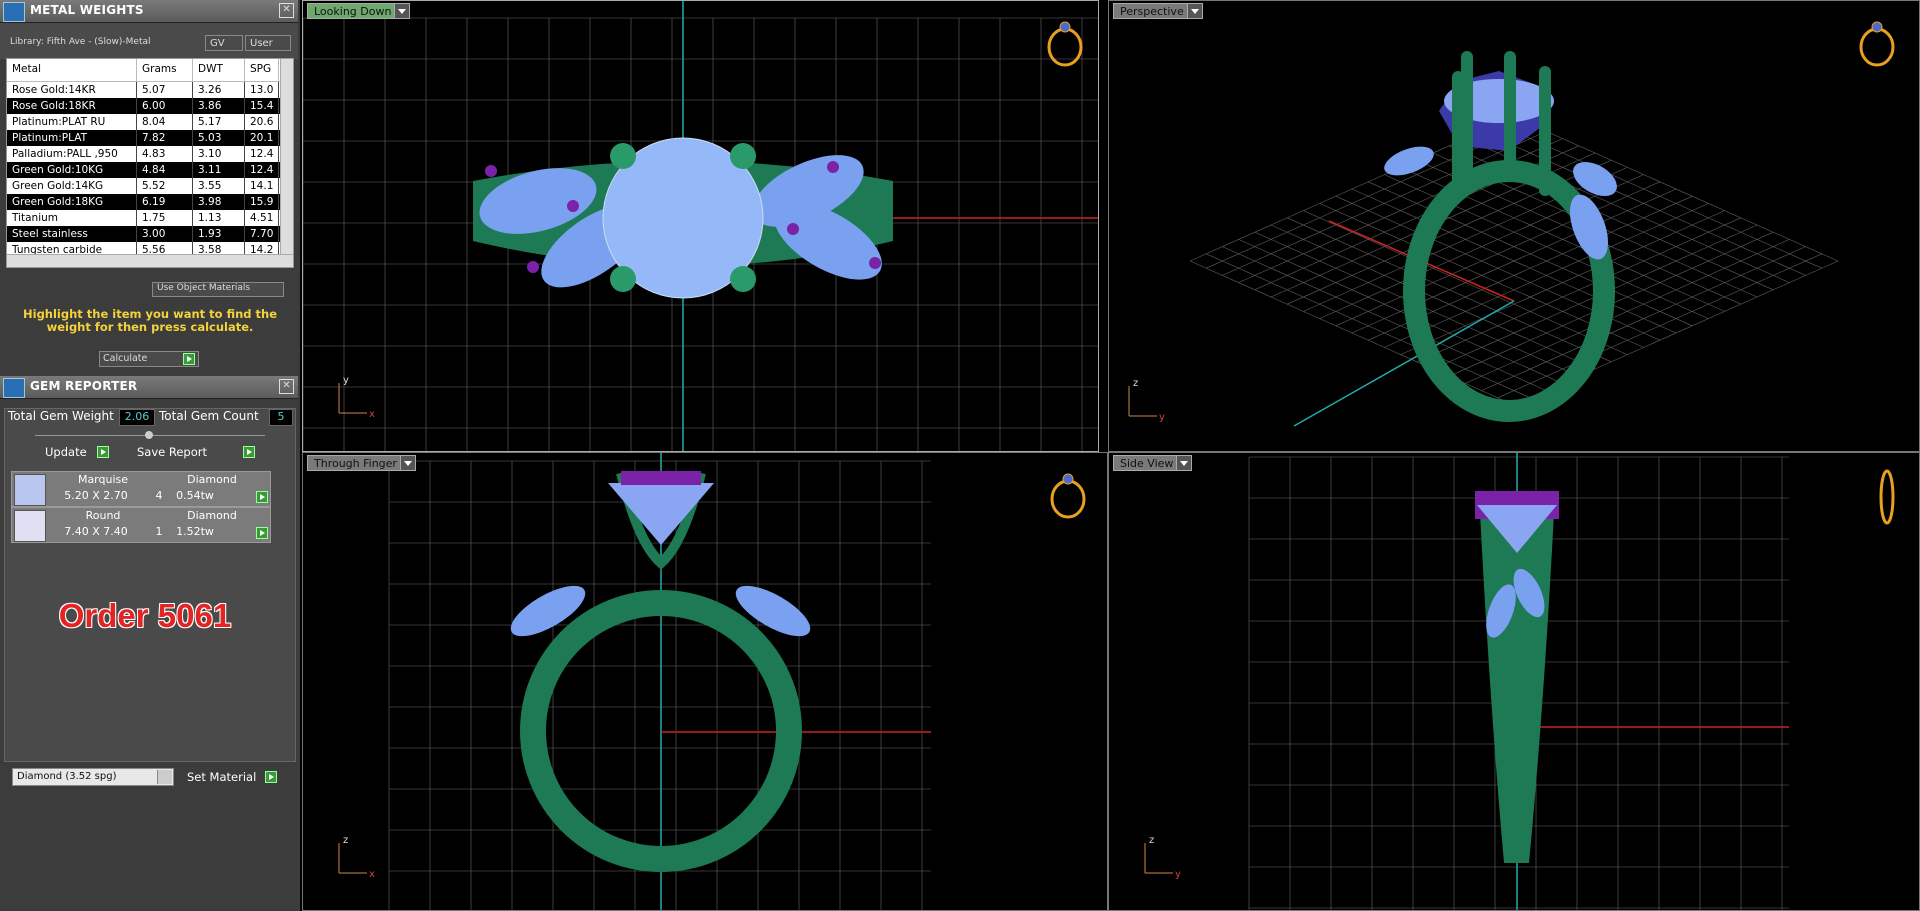 This screenshot has width=1920, height=911. What do you see at coordinates (14, 12) in the screenshot?
I see `metal-weights-icon` at bounding box center [14, 12].